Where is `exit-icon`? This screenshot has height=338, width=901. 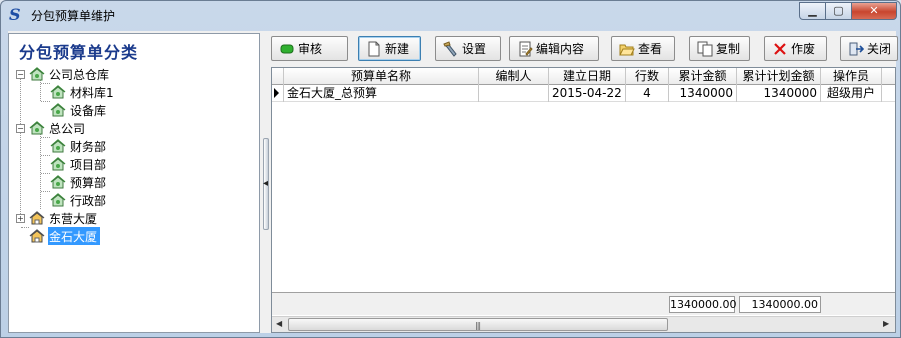
exit-icon is located at coordinates (856, 49).